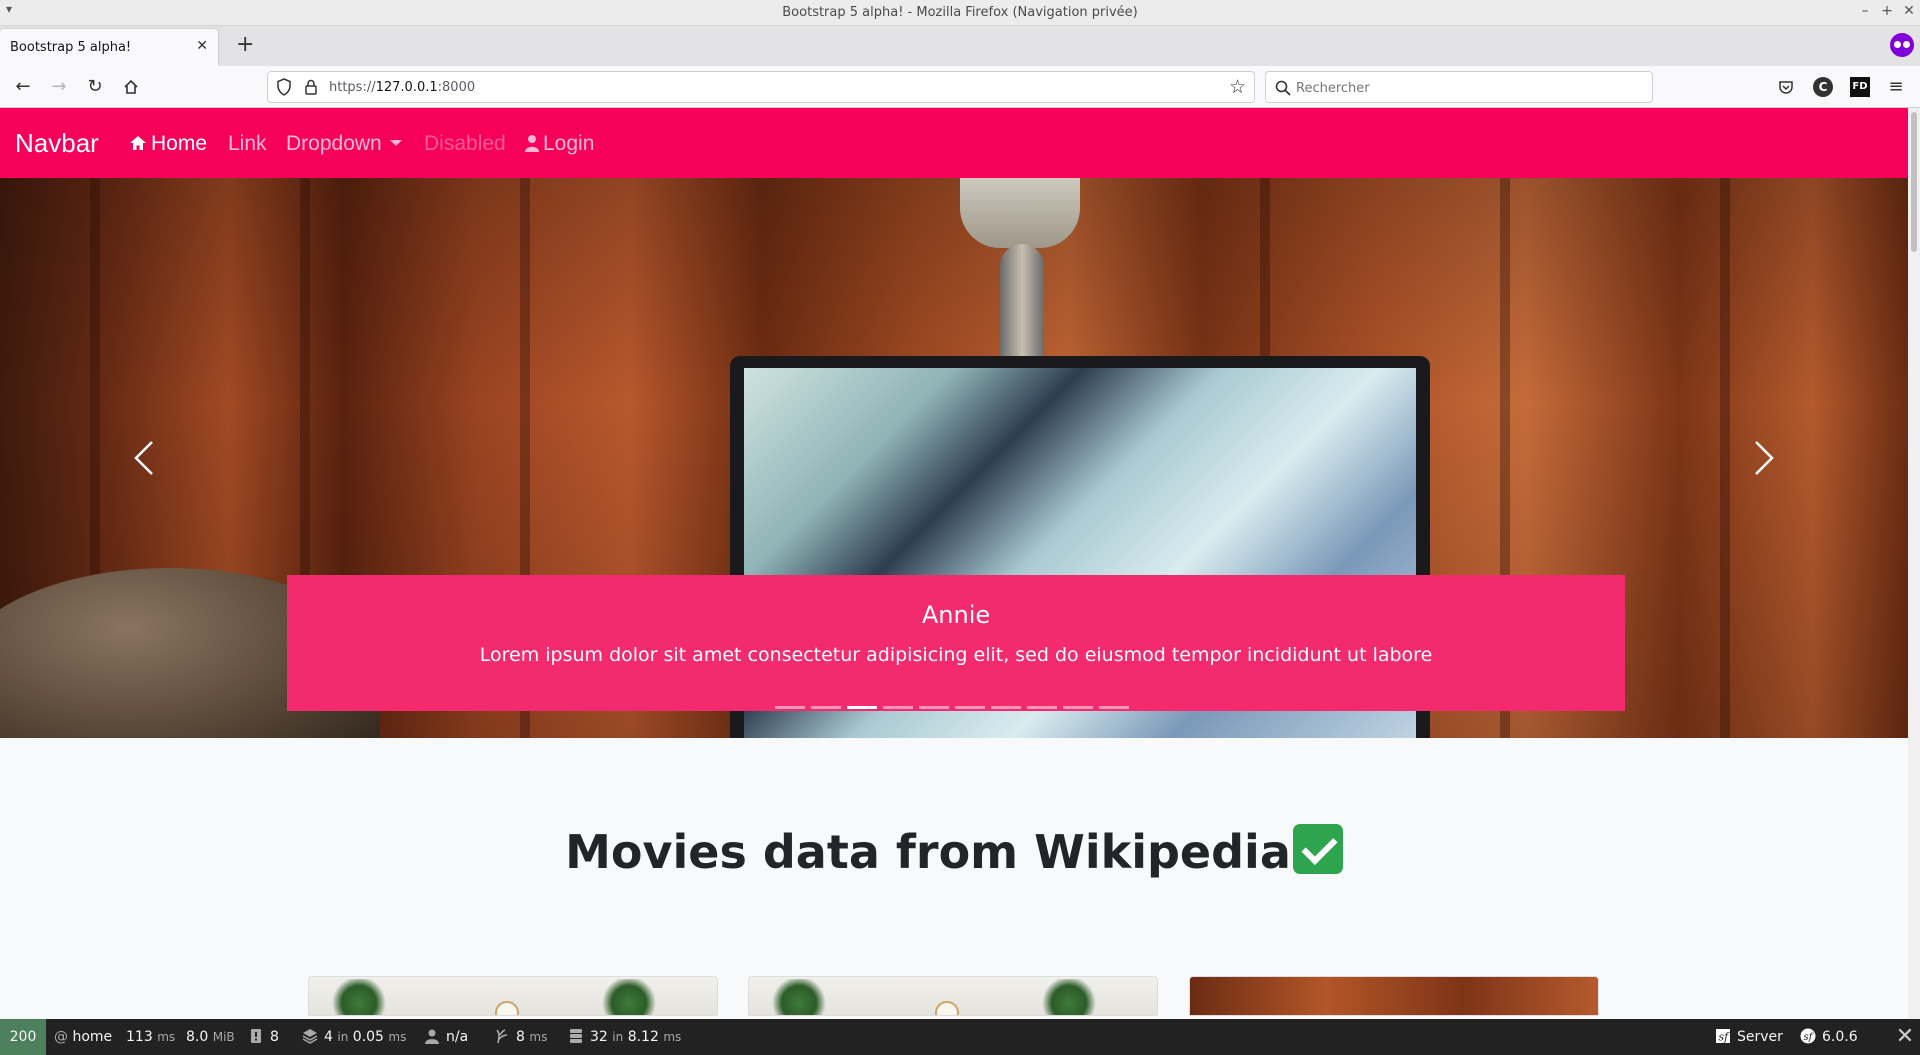 The width and height of the screenshot is (1920, 1055). I want to click on db-queries: 32, so click(599, 1037).